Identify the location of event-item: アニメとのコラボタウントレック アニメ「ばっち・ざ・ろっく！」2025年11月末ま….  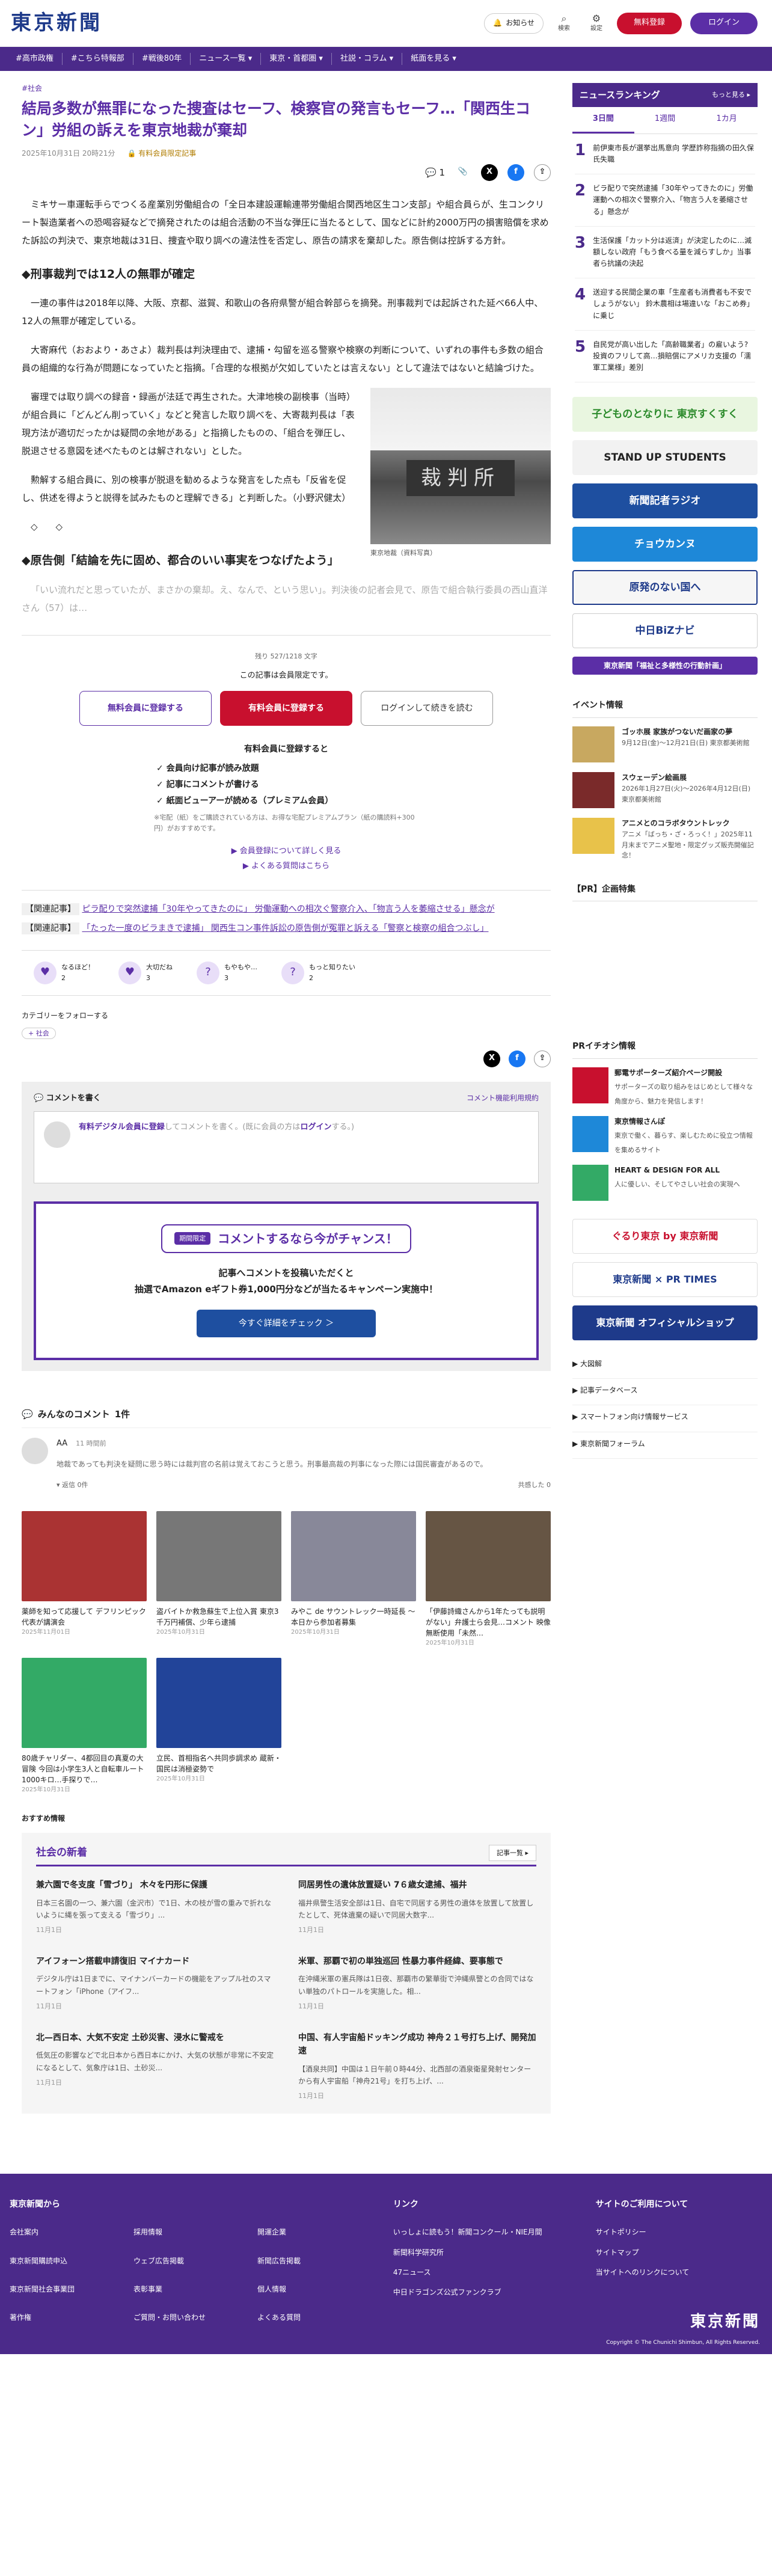
(665, 839).